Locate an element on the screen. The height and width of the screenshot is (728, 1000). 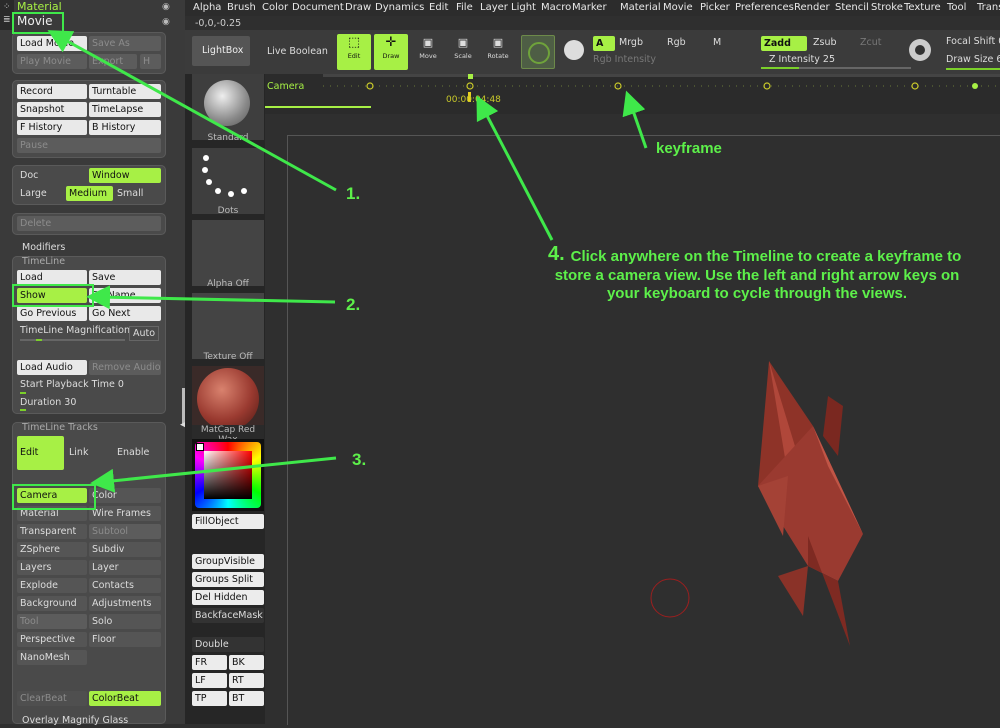
annotation-3: 3. is located at coordinates (359, 459).